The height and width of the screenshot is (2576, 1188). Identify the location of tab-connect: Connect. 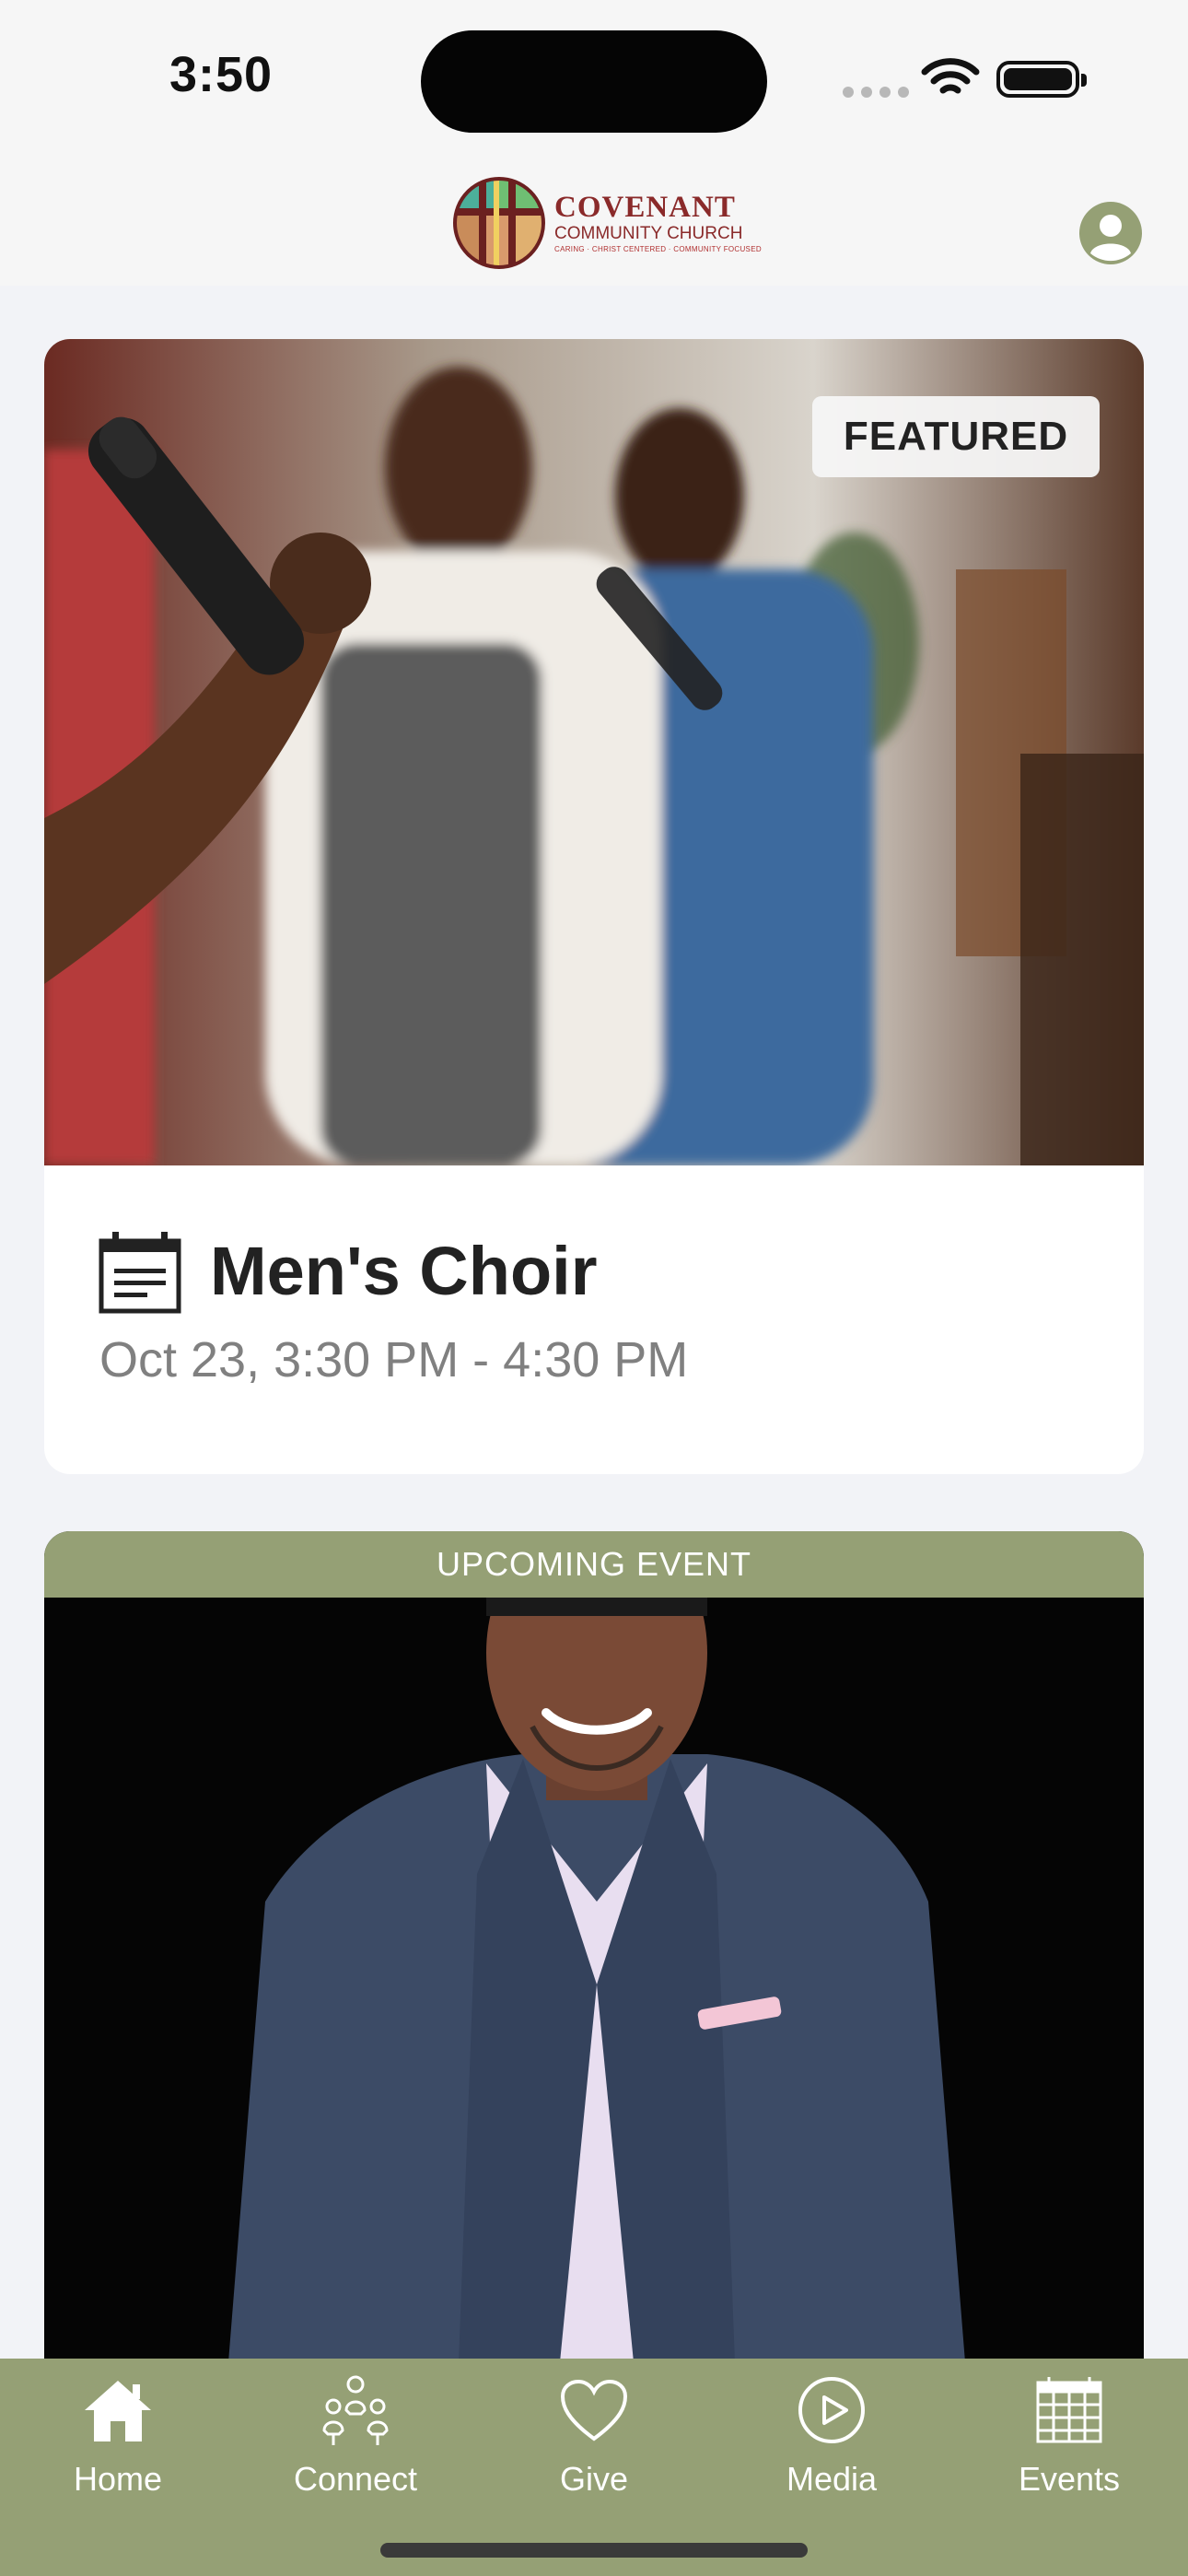
(355, 2440).